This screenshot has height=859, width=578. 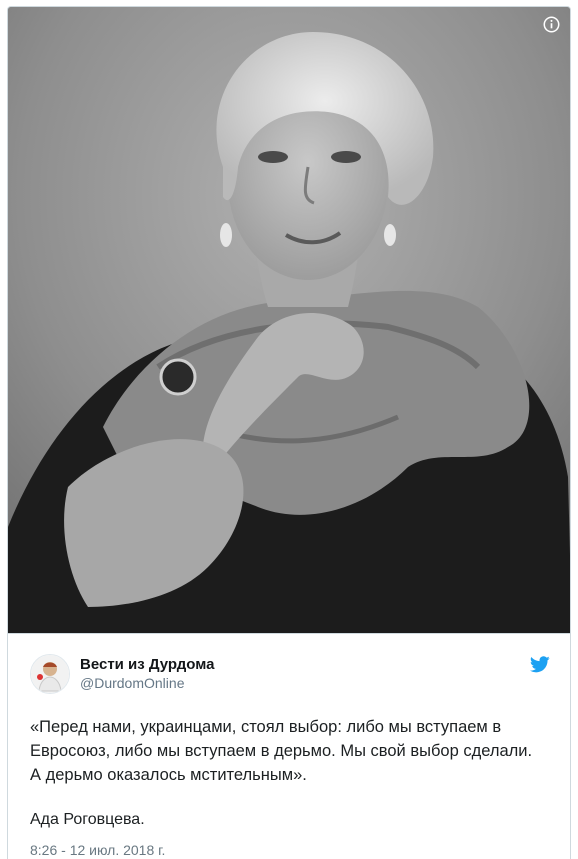 I want to click on author-display-name: Вести из Дурдома, so click(x=147, y=664).